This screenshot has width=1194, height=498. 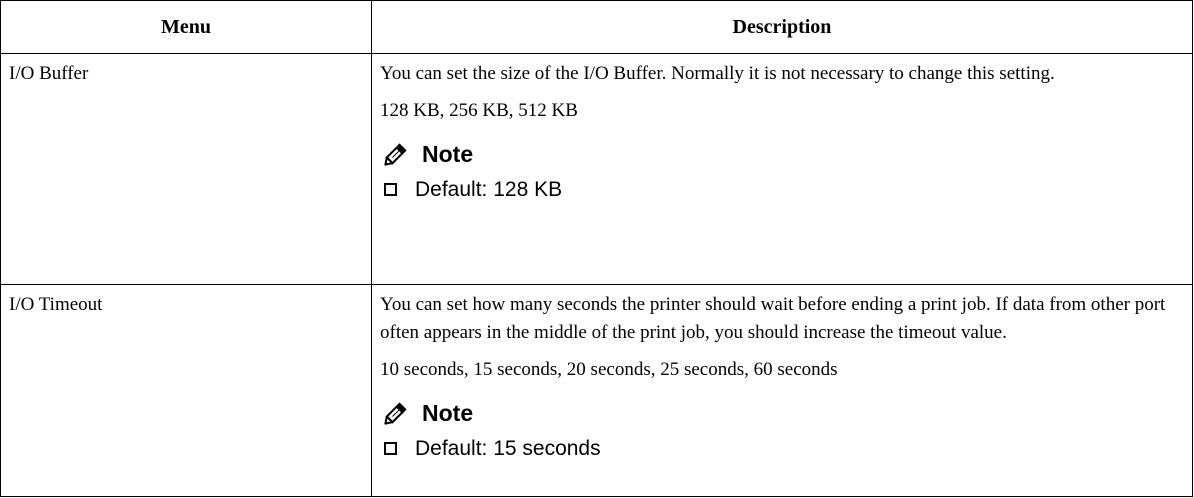 I want to click on header-row: Menu Description, so click(x=596, y=27).